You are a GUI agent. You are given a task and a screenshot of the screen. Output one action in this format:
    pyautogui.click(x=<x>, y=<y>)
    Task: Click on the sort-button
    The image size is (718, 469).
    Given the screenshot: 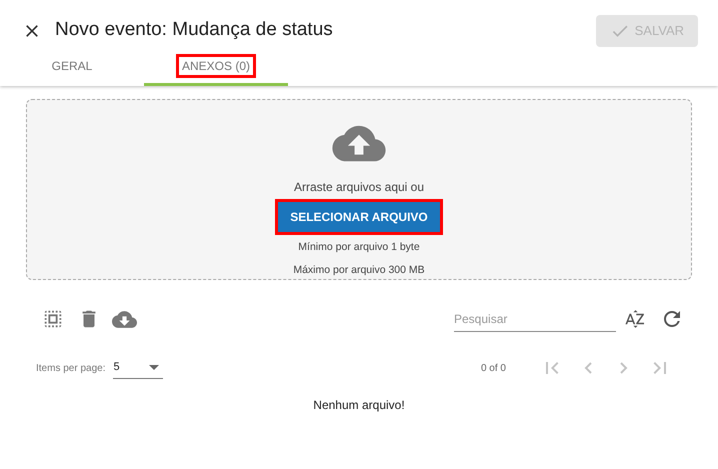 What is the action you would take?
    pyautogui.click(x=635, y=319)
    